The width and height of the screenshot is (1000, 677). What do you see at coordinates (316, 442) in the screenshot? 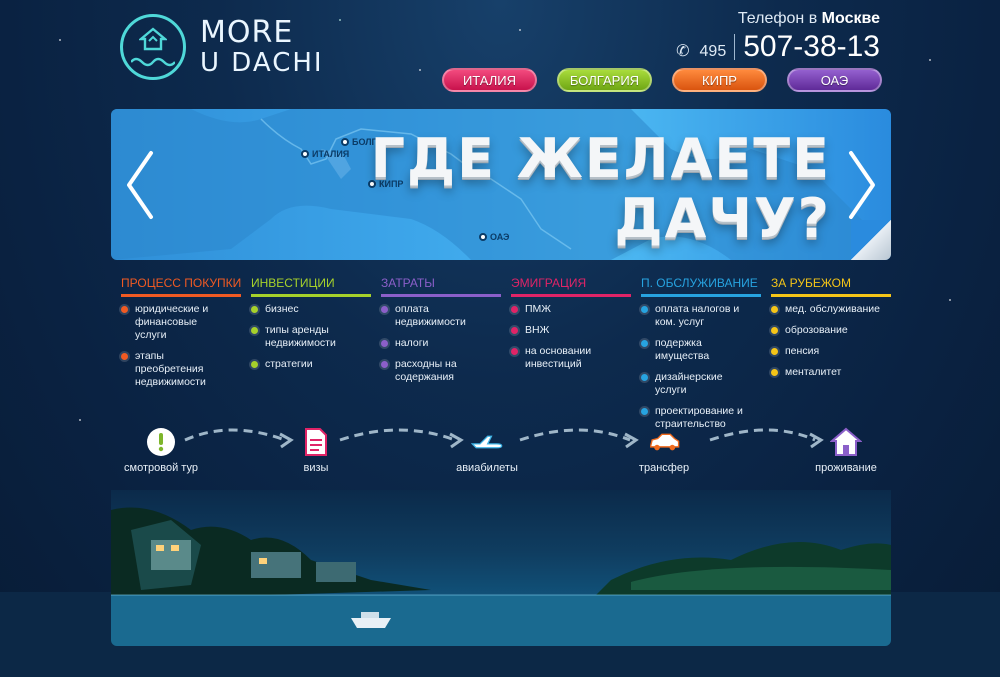
I see `document-icon` at bounding box center [316, 442].